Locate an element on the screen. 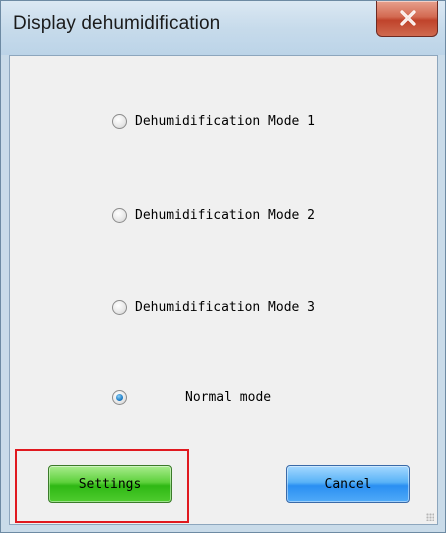 This screenshot has width=446, height=533. radio-button-selected is located at coordinates (119, 397).